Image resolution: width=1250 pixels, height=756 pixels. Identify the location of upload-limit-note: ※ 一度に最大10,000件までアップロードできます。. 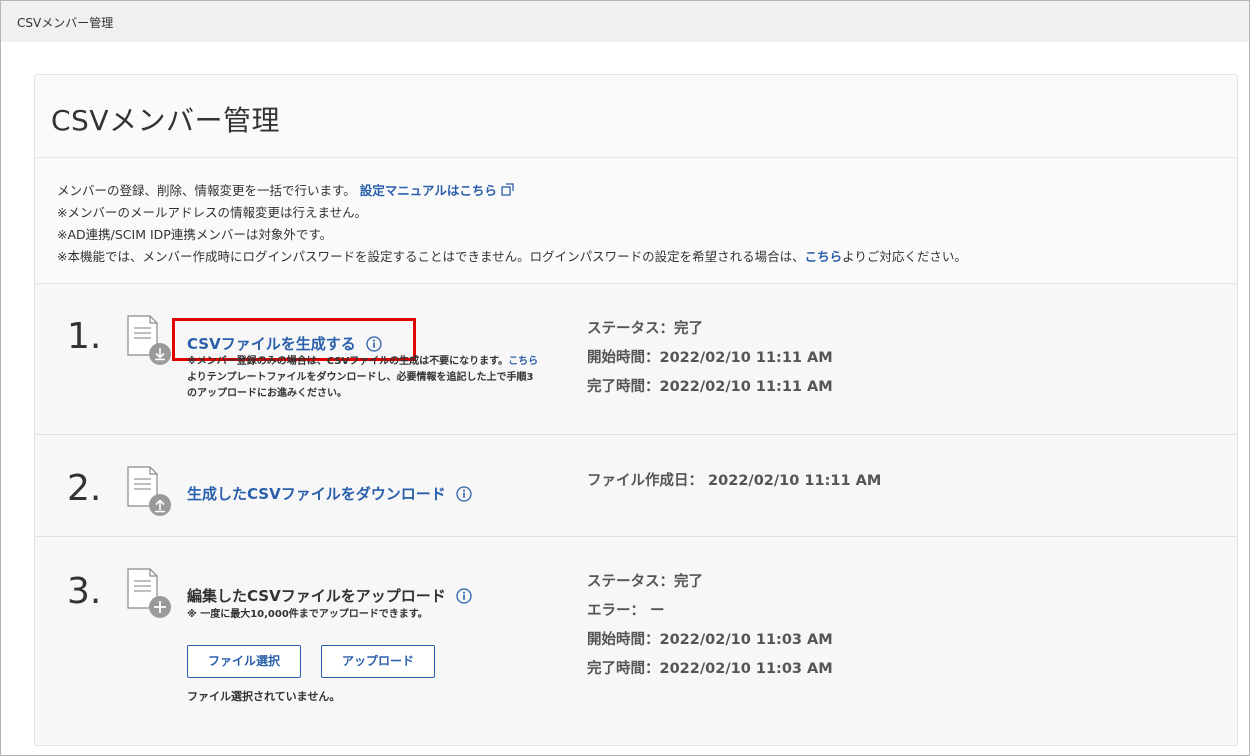
(307, 614).